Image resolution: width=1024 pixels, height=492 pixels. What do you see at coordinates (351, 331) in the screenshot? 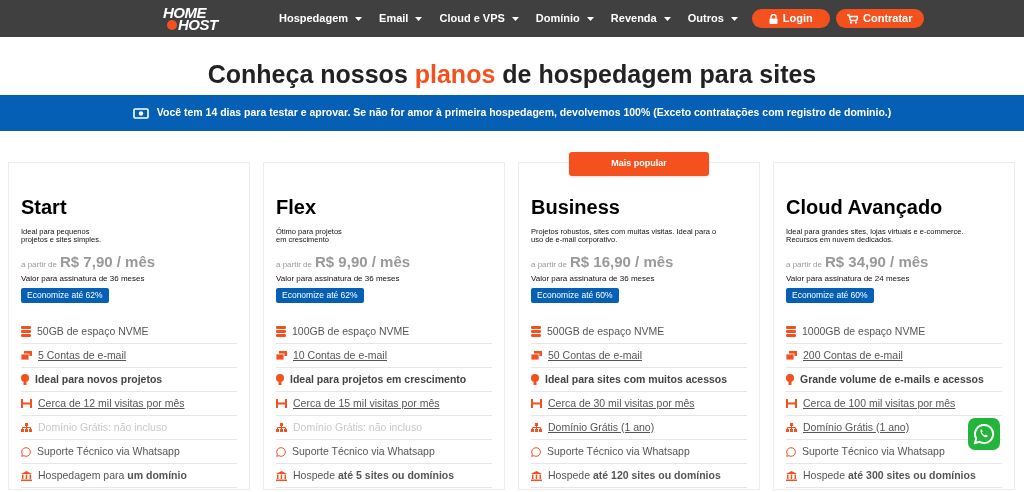
I see `feature-text: 100GB de espaço NVME` at bounding box center [351, 331].